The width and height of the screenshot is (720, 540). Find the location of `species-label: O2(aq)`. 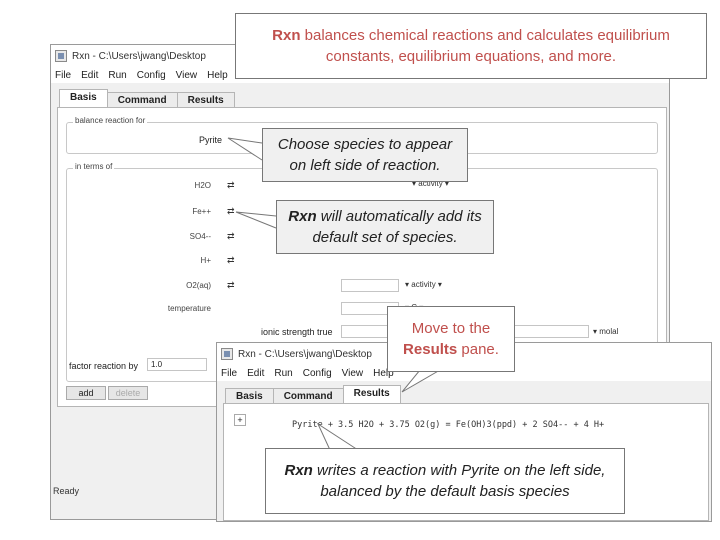

species-label: O2(aq) is located at coordinates (198, 285).